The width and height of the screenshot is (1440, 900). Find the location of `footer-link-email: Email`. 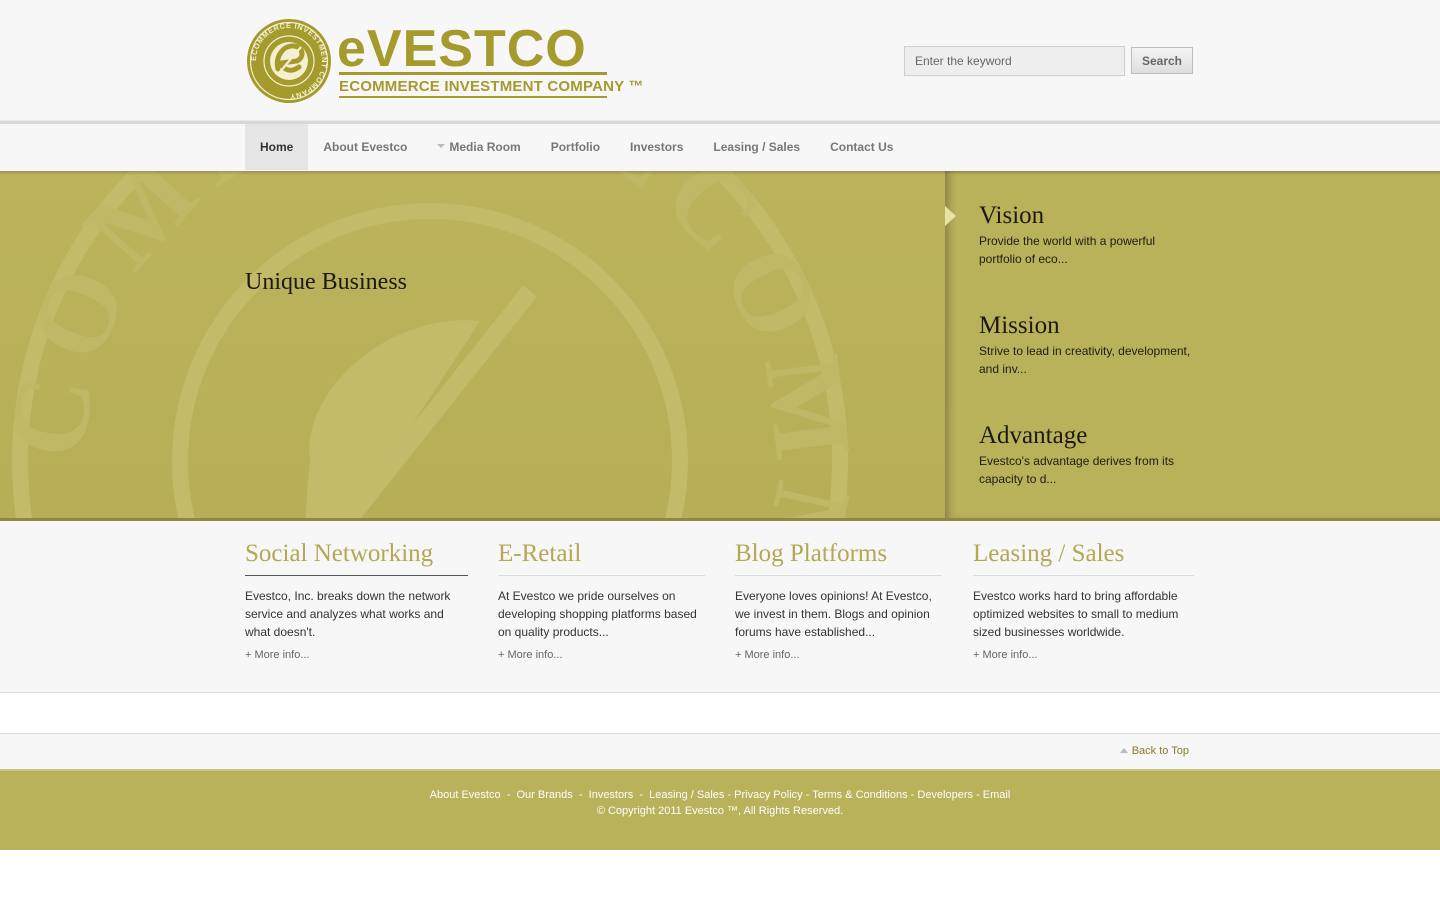

footer-link-email: Email is located at coordinates (997, 795).